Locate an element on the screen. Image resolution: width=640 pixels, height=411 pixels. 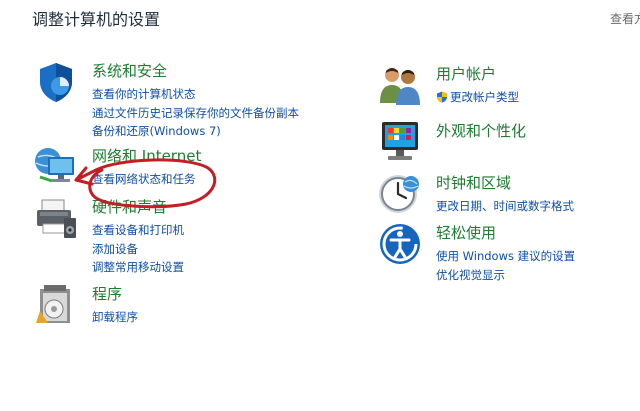
link-add-device: 添加设备 is located at coordinates (138, 249).